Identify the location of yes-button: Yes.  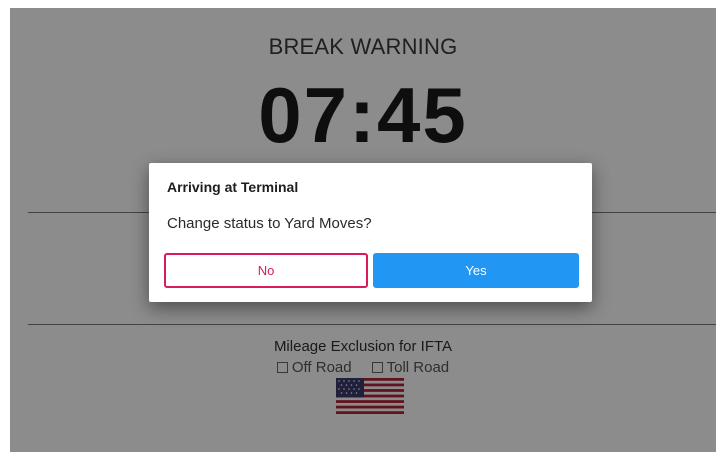
(476, 270).